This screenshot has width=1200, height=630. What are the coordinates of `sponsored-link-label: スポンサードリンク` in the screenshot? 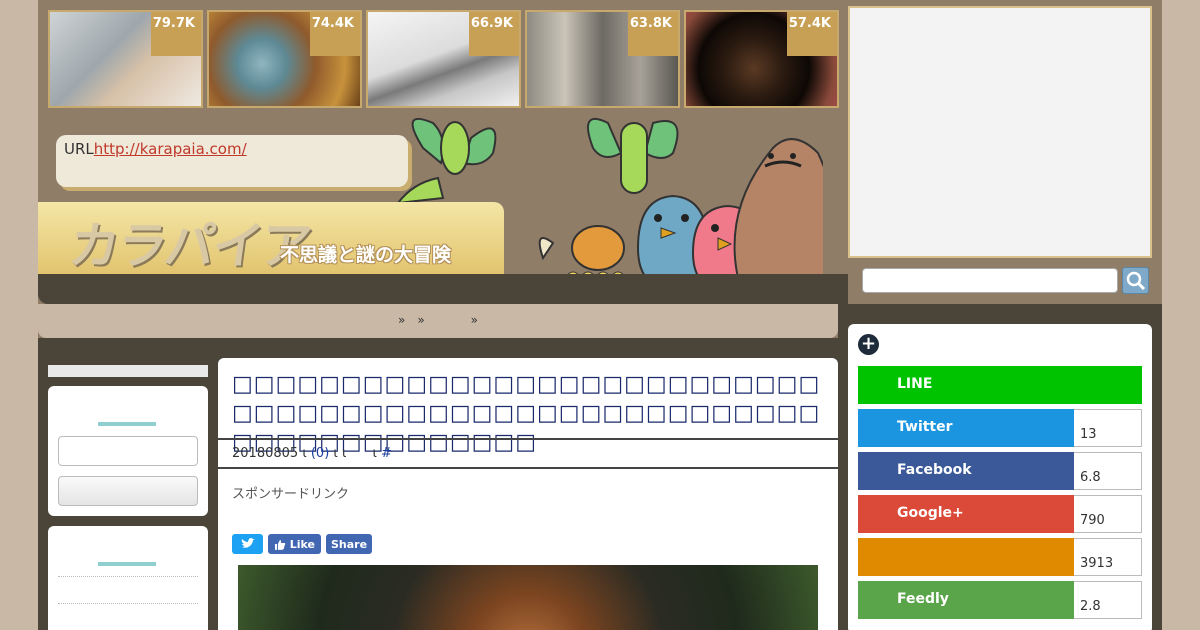 It's located at (291, 494).